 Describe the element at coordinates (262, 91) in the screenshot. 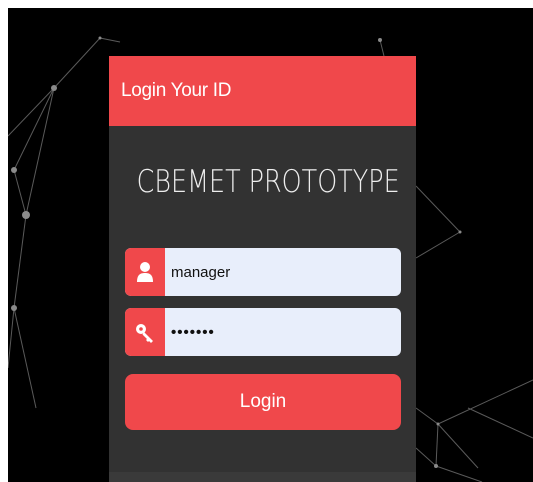

I see `panel-header: Login Your ID` at that location.